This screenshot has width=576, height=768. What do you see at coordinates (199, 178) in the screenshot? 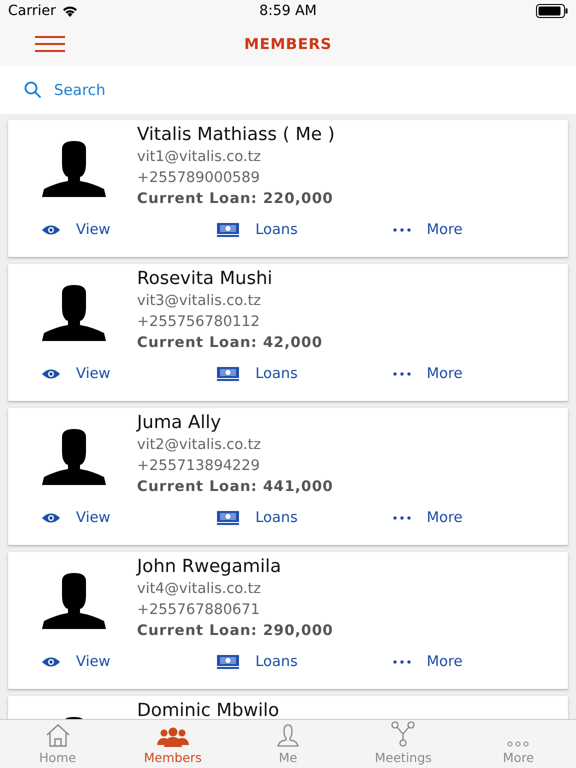
I see `member-phone: +255789000589` at bounding box center [199, 178].